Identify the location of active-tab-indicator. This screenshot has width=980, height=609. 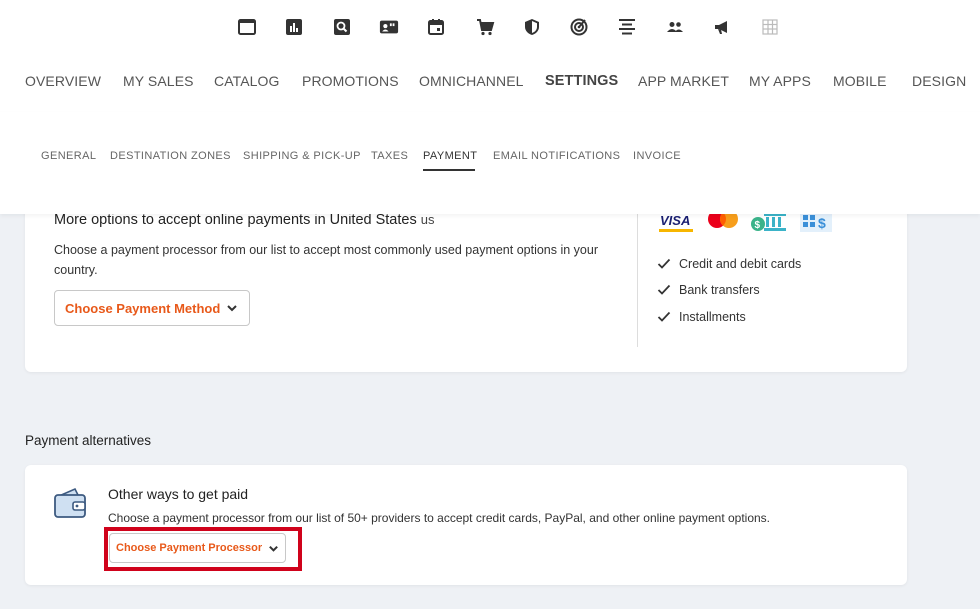
(449, 170).